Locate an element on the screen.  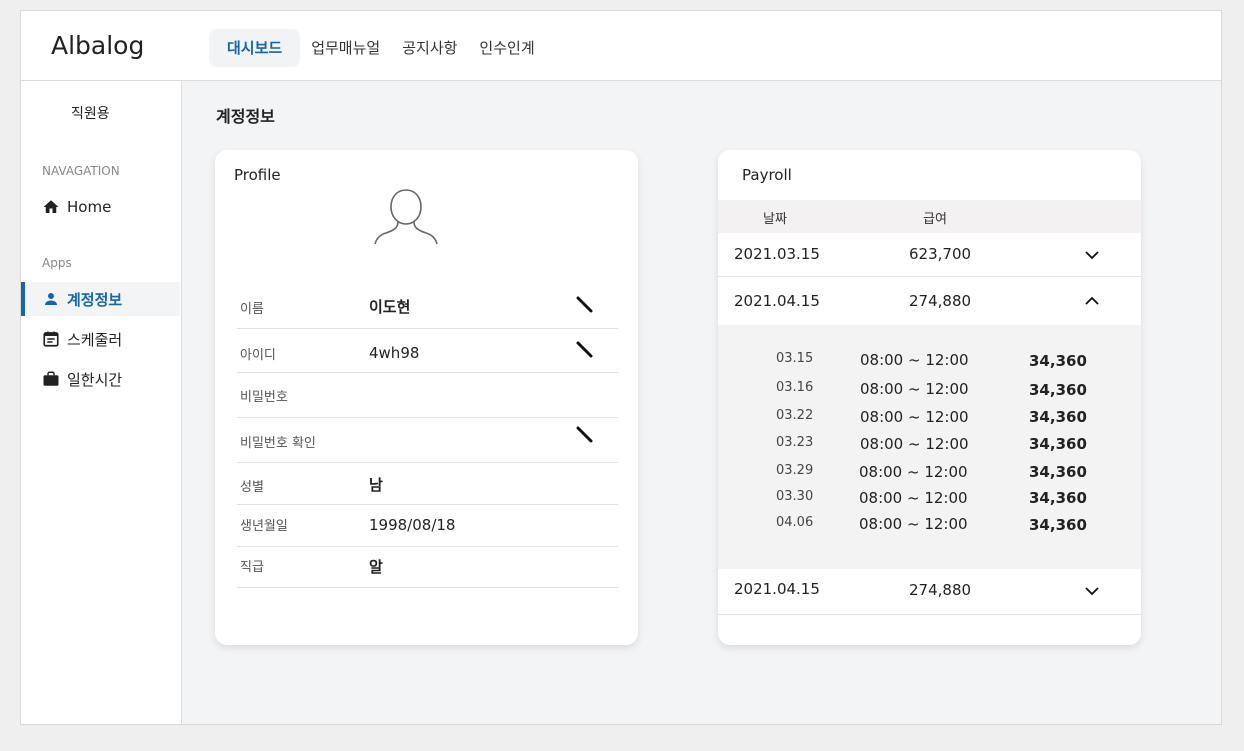
main-nav: 대시보드 업무매뉴얼 공지사항 인수인계 is located at coordinates (377, 48).